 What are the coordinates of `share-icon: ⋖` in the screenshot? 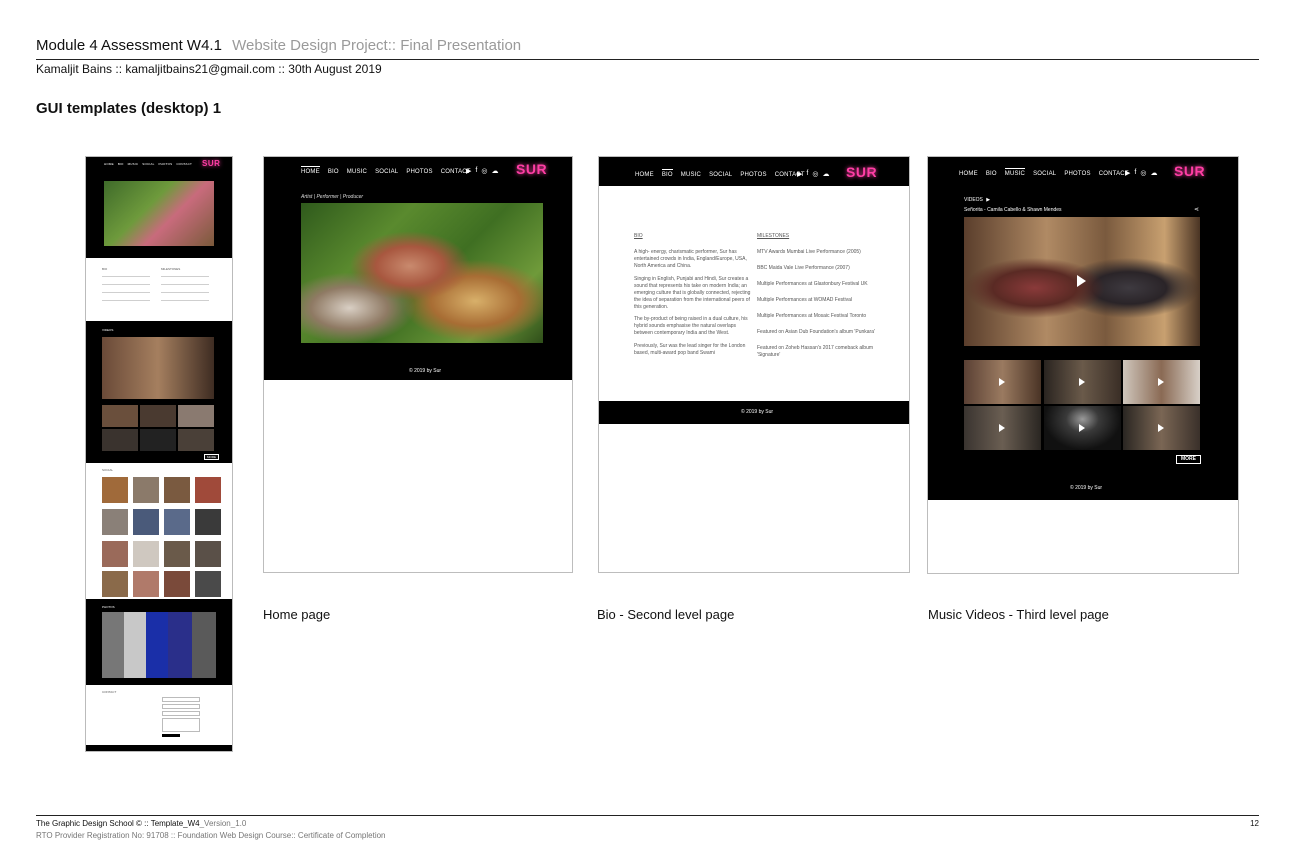 It's located at (1196, 210).